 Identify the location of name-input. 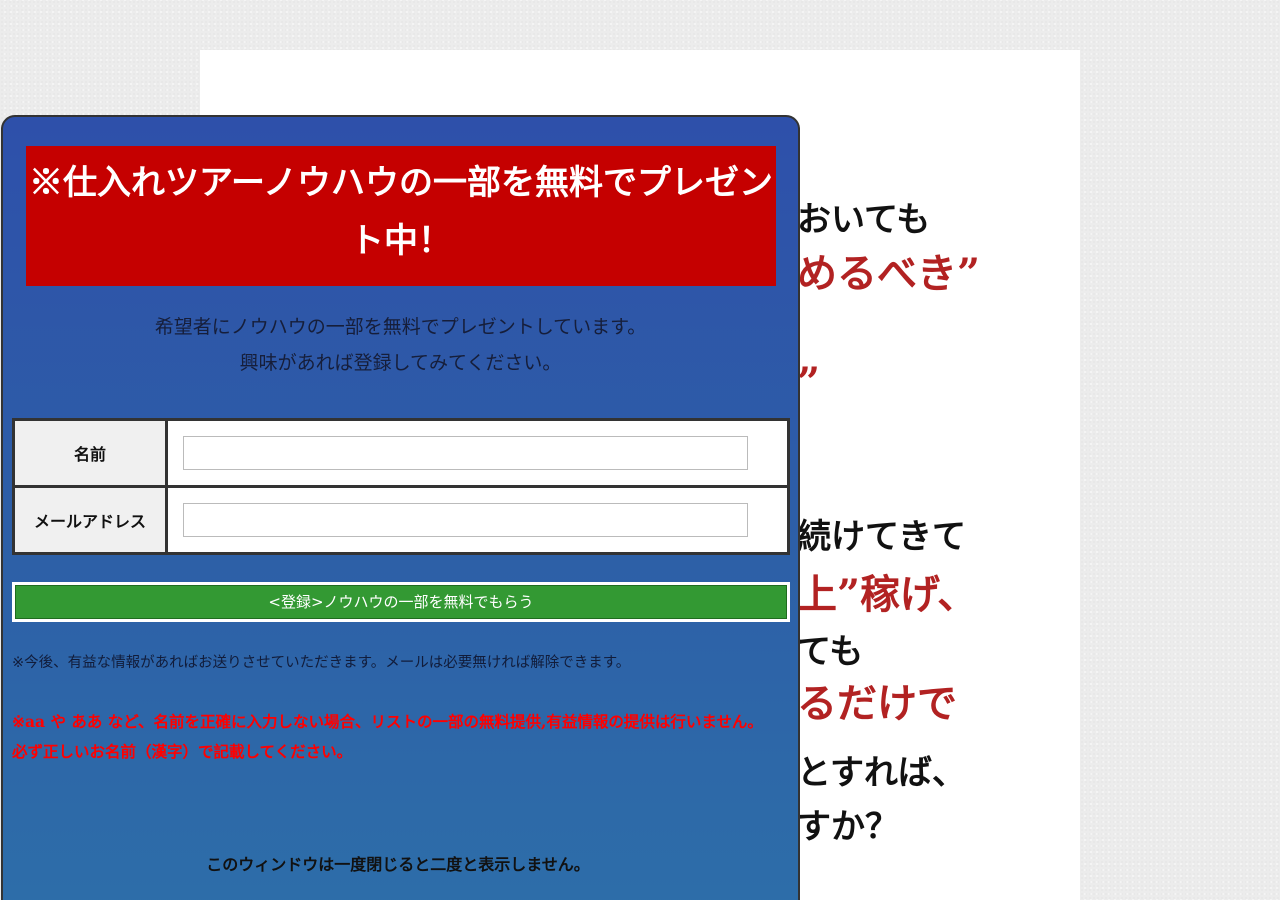
(465, 453).